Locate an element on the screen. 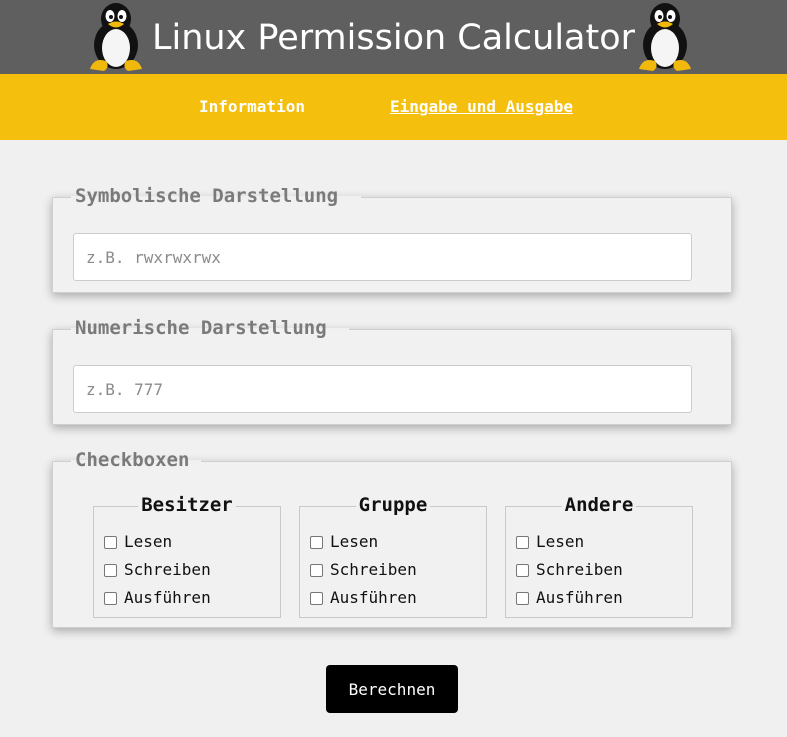  symbolic-legend: Symbolische Darstellung is located at coordinates (207, 196).